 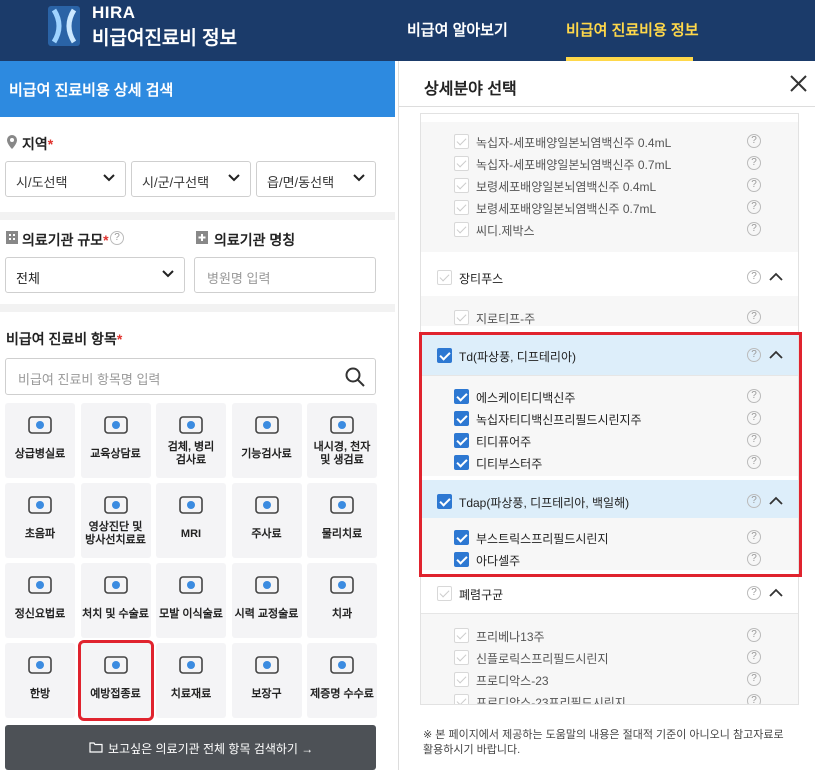 I want to click on tile-surgery: 처치 및 수술료, so click(x=115, y=600).